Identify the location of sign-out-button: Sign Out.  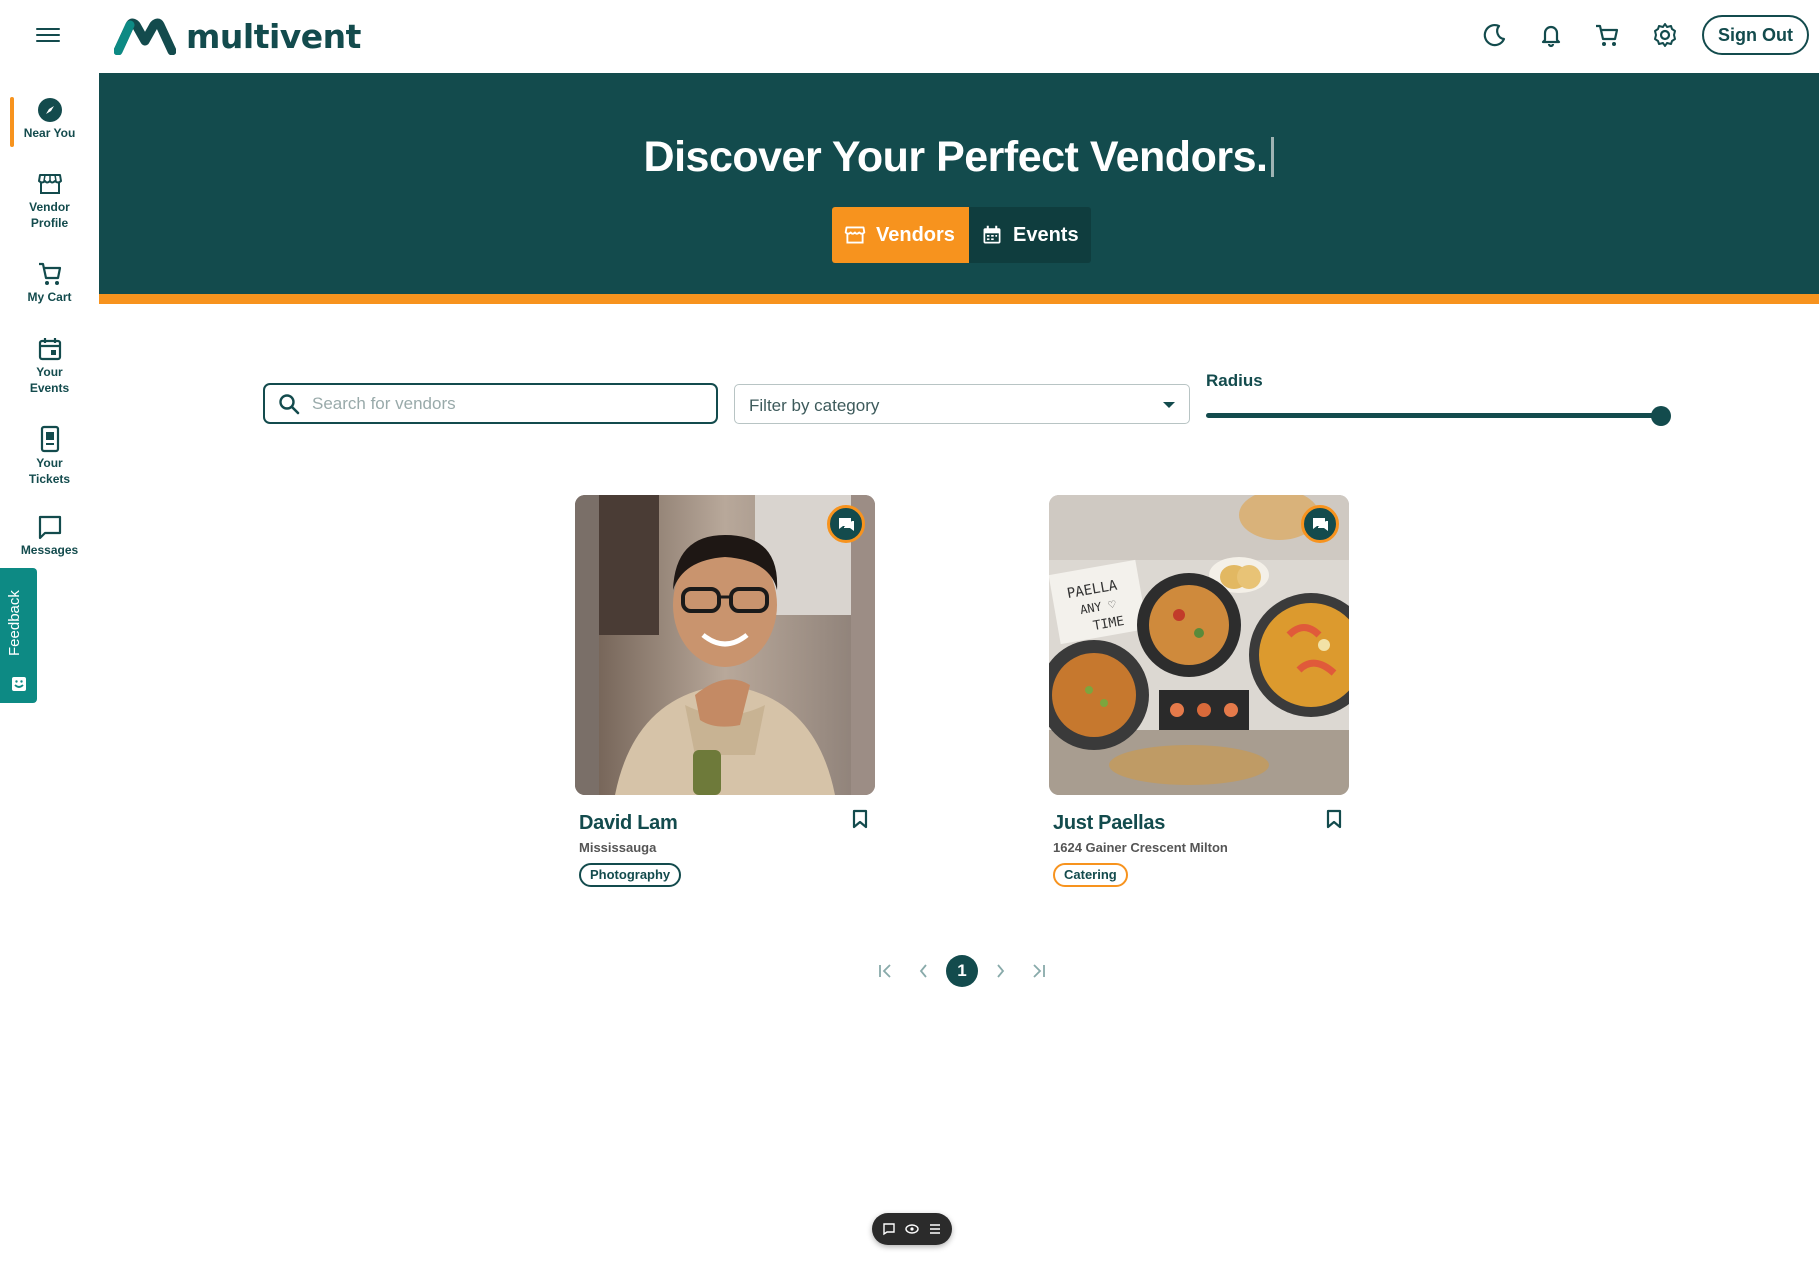
(1755, 35).